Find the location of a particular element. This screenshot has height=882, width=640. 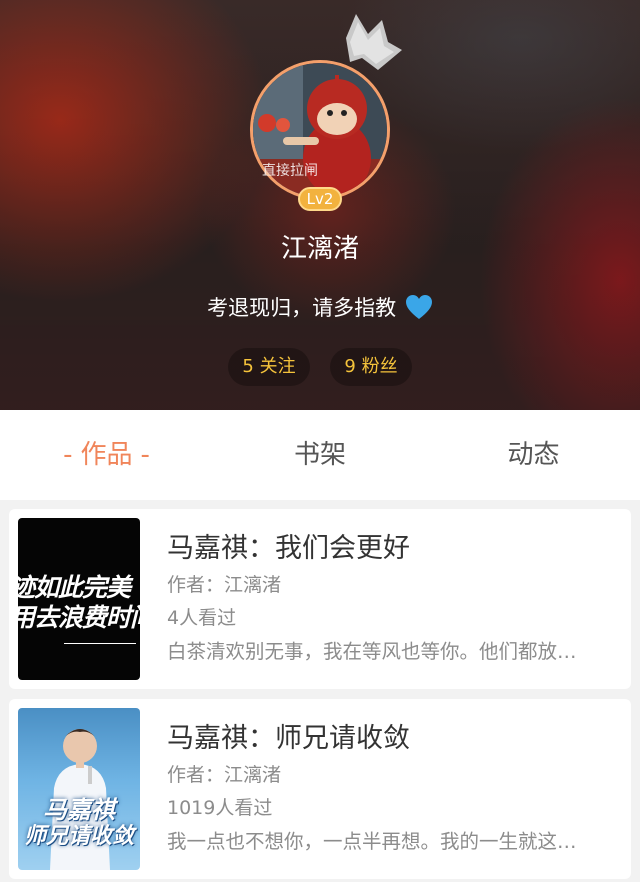

work-views: 4人看过 is located at coordinates (202, 618).